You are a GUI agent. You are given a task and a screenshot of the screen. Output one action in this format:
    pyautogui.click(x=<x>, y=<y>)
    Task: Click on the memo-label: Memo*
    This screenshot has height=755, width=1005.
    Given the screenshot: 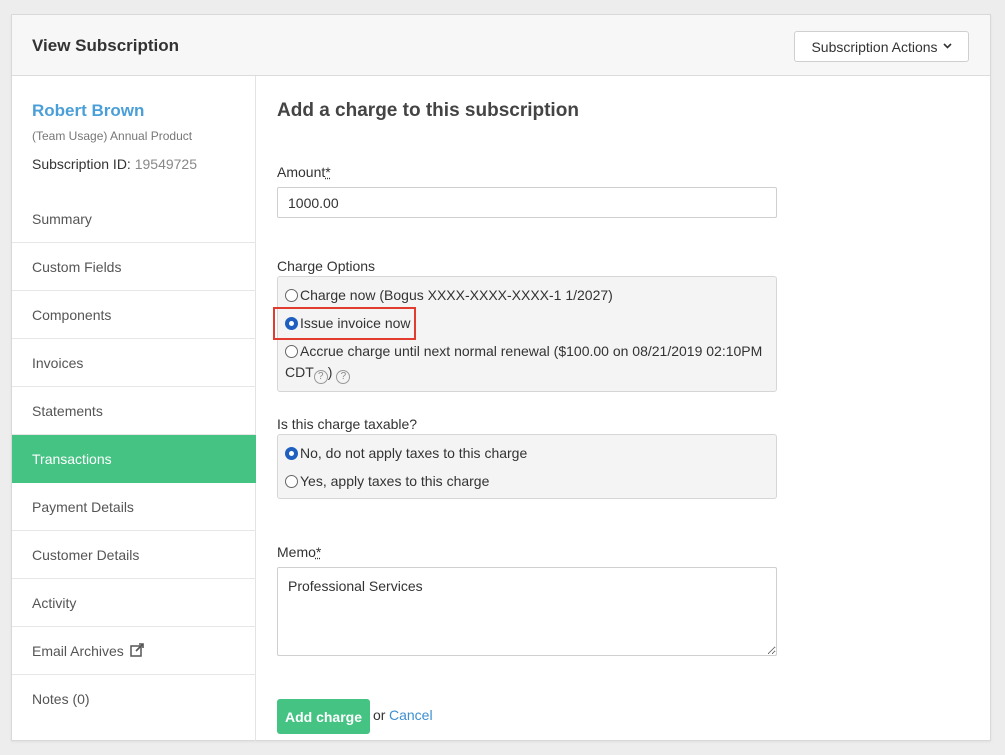 What is the action you would take?
    pyautogui.click(x=299, y=552)
    